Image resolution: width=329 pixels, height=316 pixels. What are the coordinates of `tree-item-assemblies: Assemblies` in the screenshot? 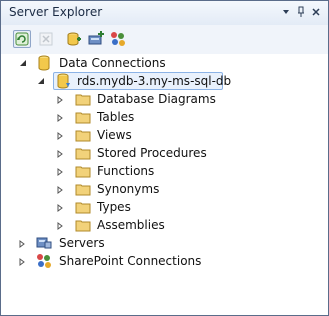 It's located at (131, 225).